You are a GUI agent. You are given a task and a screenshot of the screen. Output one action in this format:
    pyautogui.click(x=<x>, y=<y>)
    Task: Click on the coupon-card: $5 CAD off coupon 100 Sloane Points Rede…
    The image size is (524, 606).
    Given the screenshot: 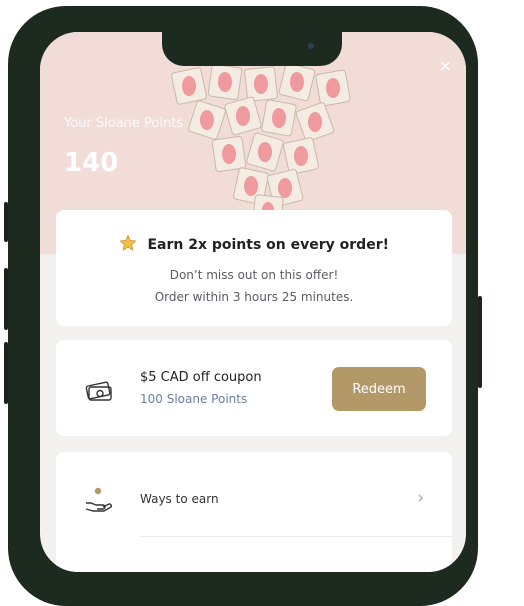 What is the action you would take?
    pyautogui.click(x=254, y=388)
    